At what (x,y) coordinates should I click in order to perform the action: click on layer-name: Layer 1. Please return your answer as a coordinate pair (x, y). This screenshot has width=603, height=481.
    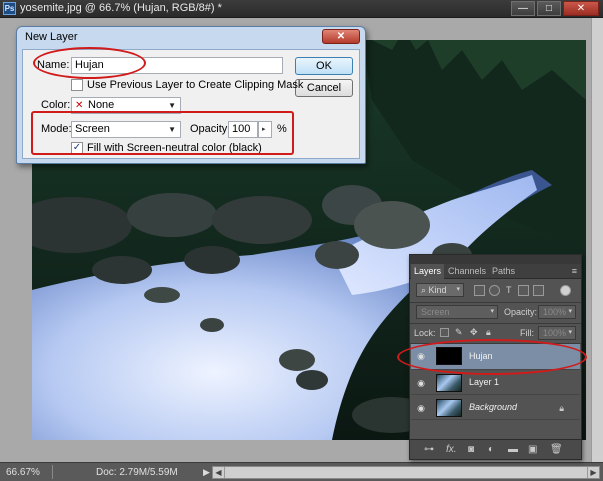
    Looking at the image, I should click on (484, 382).